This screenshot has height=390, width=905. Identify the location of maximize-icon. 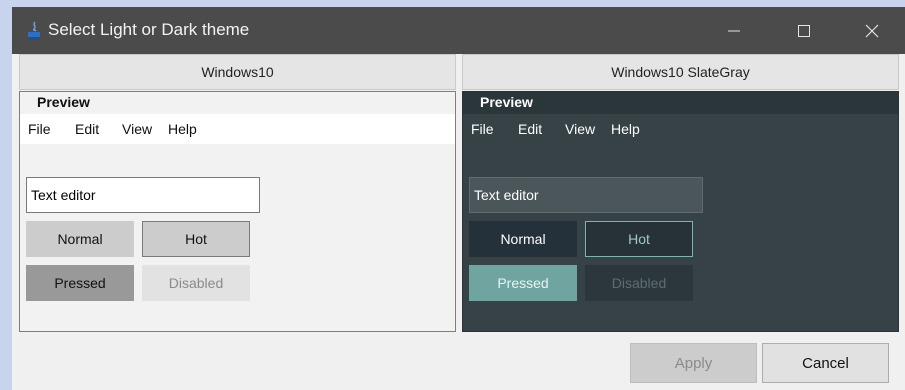
(804, 30).